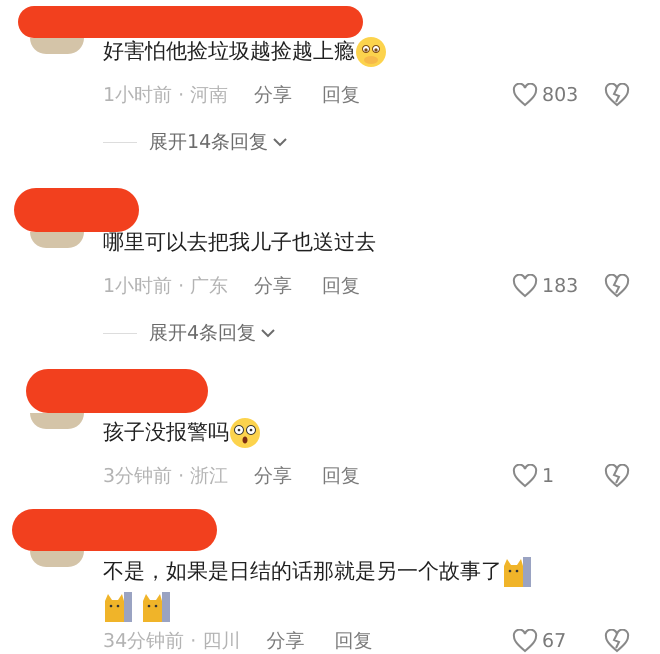 Image resolution: width=660 pixels, height=654 pixels. I want to click on expand-replies-button: 展开14条回复, so click(218, 142).